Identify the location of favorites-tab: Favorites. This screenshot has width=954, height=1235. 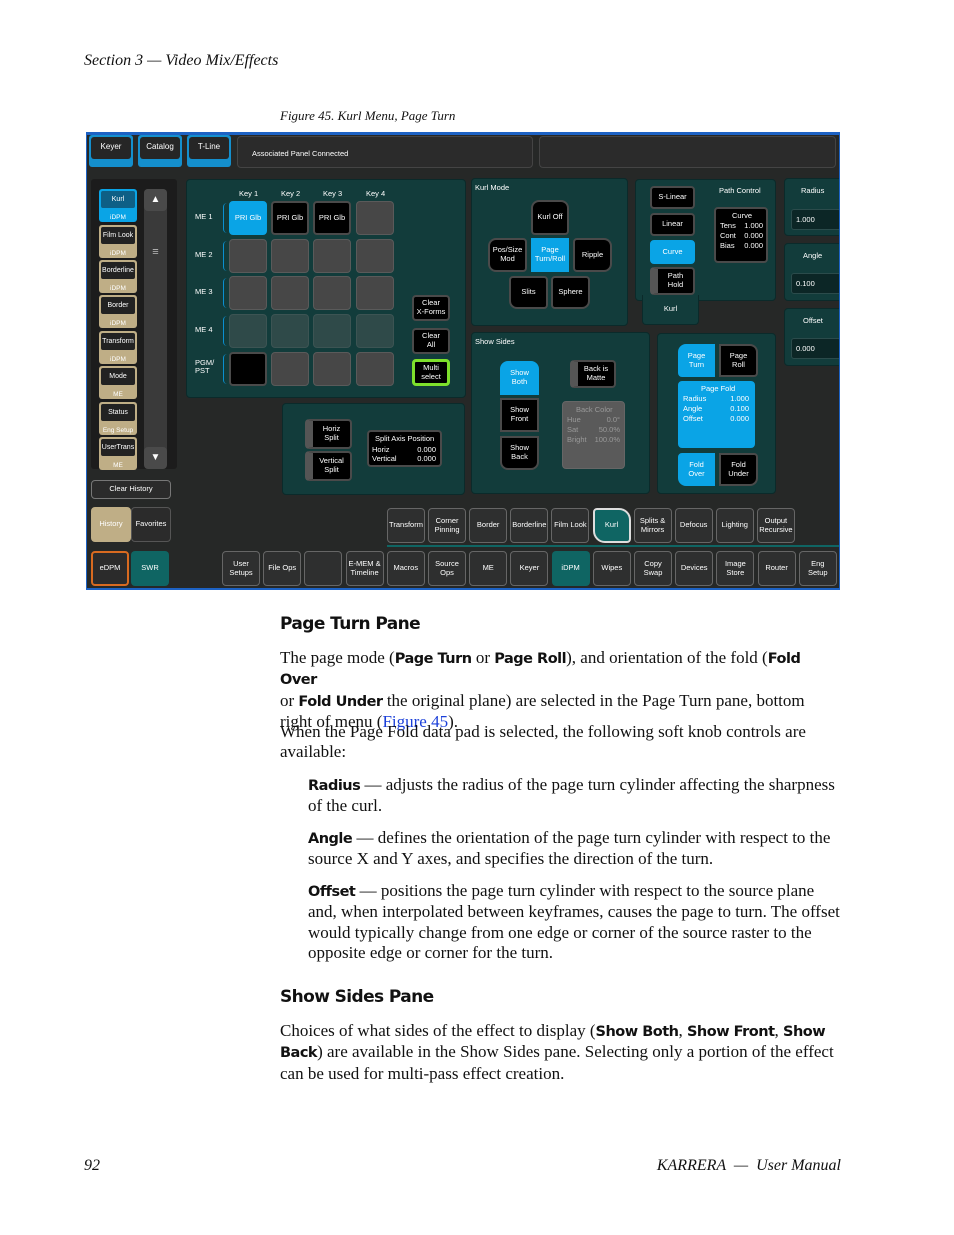
(151, 524).